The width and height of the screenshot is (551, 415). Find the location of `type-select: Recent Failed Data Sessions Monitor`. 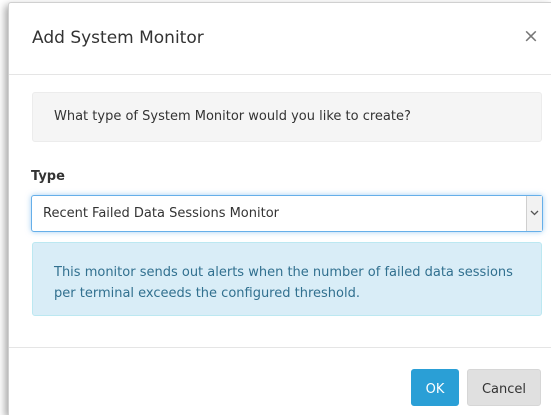

type-select: Recent Failed Data Sessions Monitor is located at coordinates (287, 213).